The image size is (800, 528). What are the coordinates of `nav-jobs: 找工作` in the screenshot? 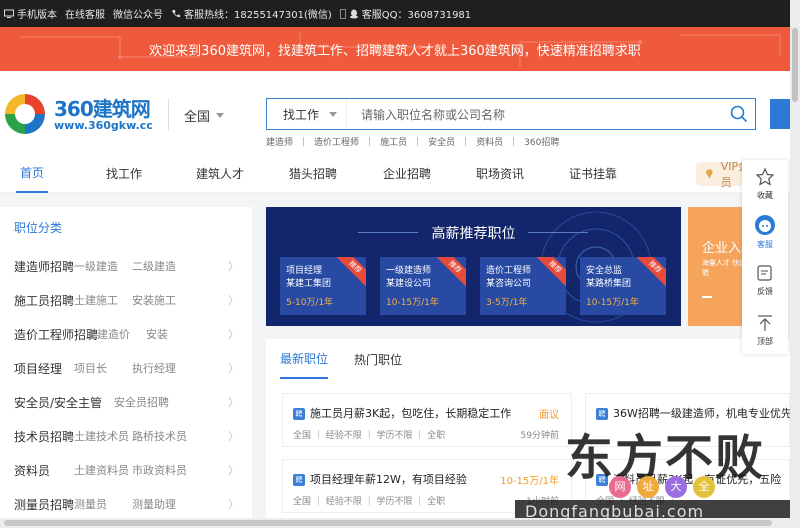 It's located at (124, 173).